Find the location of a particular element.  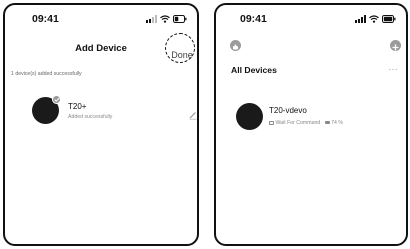

device-list-item: T20-vdevo Wait For Command 74 % is located at coordinates (311, 118).